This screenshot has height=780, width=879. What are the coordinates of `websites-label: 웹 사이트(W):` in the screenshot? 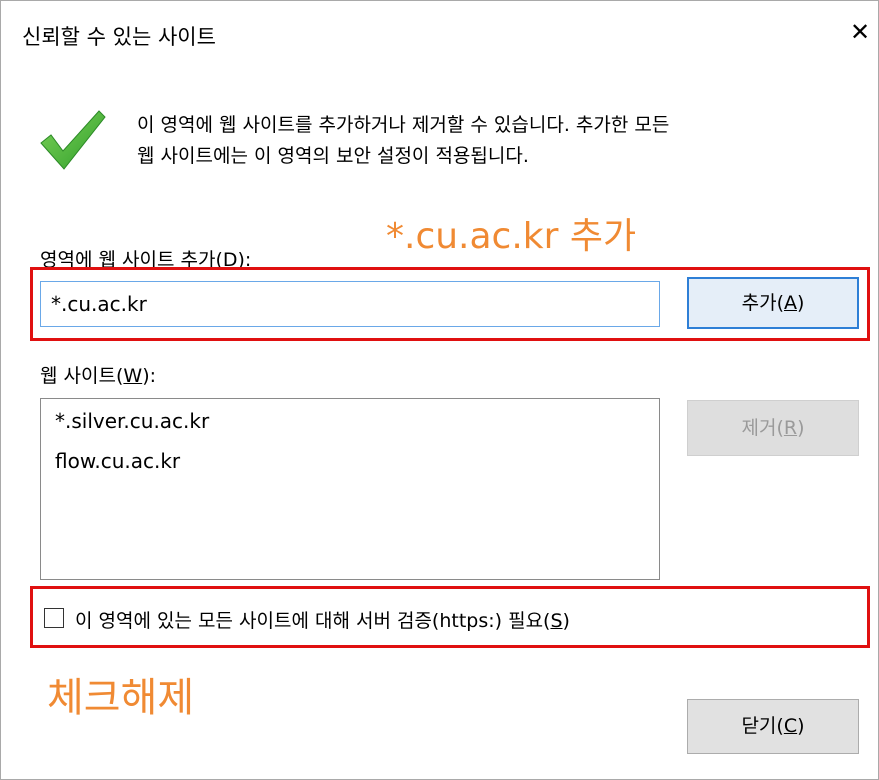 It's located at (98, 376).